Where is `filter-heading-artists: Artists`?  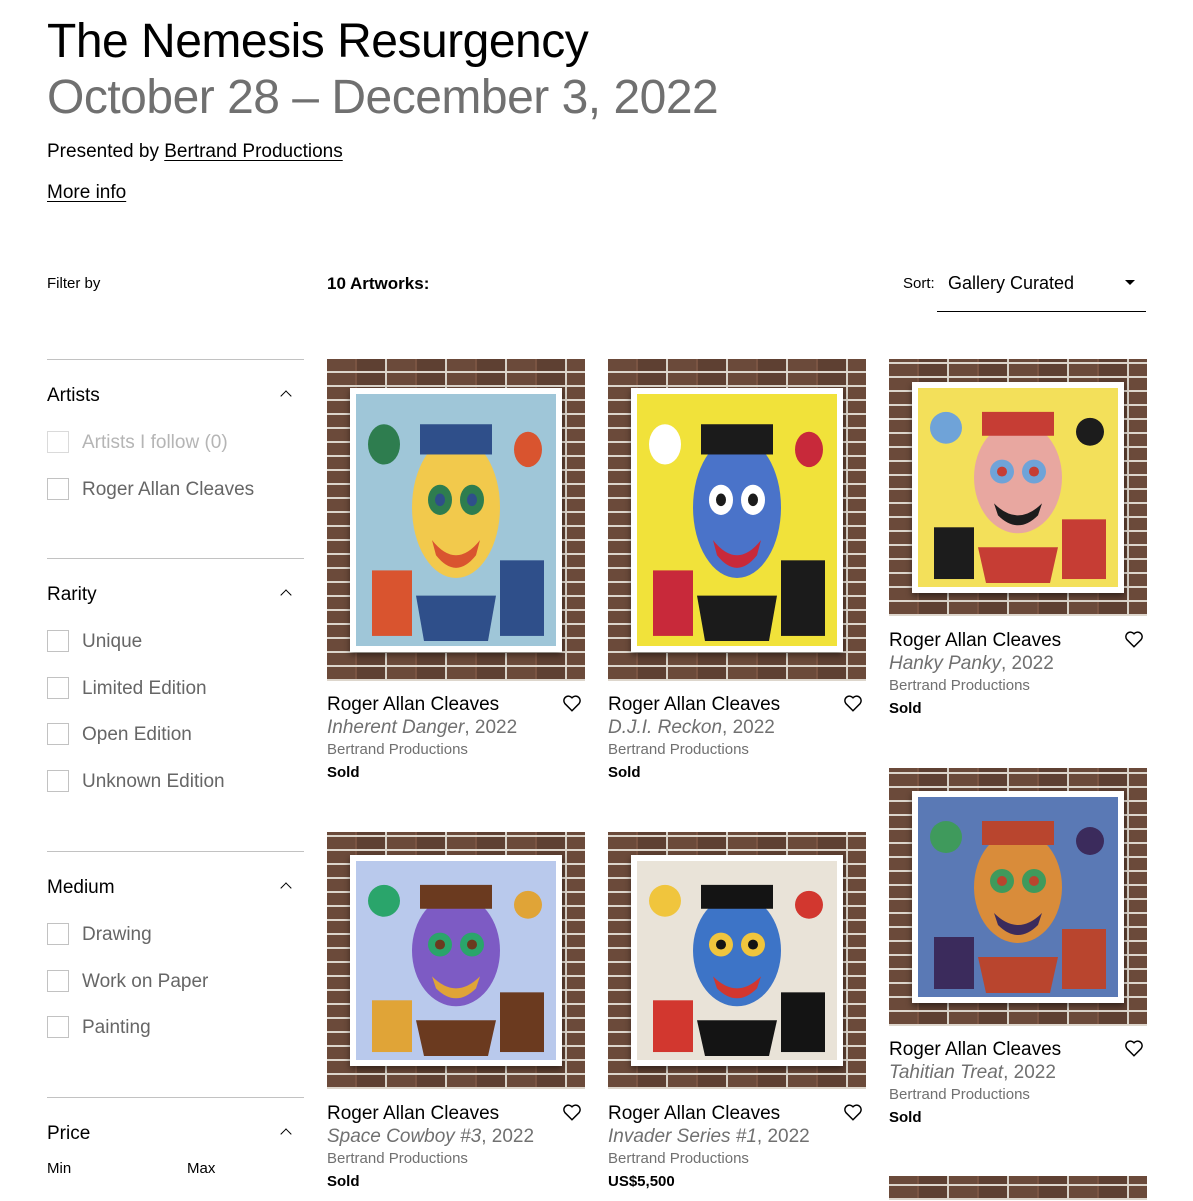 filter-heading-artists: Artists is located at coordinates (73, 395).